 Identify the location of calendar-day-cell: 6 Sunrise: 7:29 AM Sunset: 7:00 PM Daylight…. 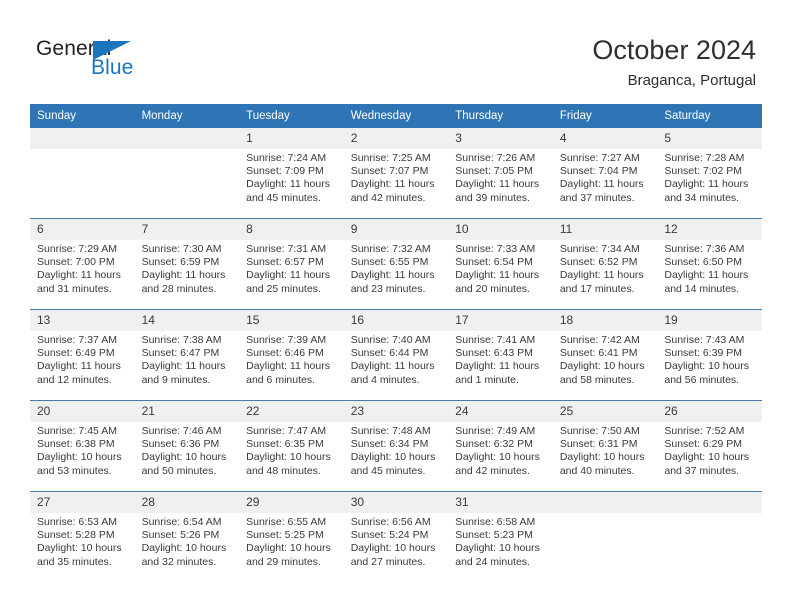
(82, 264).